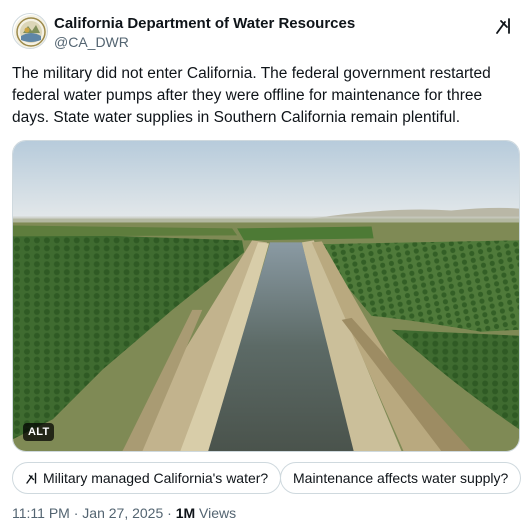  What do you see at coordinates (216, 513) in the screenshot?
I see `views-label: Views` at bounding box center [216, 513].